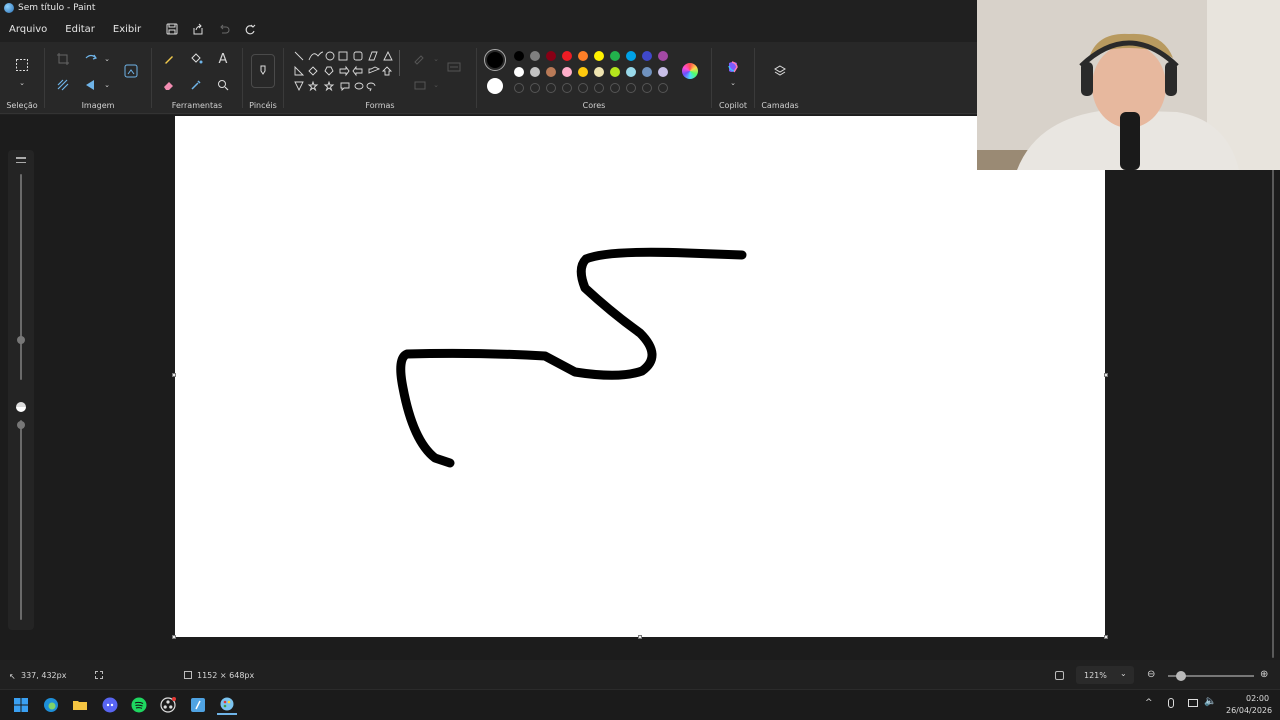 The width and height of the screenshot is (1280, 720). What do you see at coordinates (227, 705) in the screenshot?
I see `paint-taskbar-icon` at bounding box center [227, 705].